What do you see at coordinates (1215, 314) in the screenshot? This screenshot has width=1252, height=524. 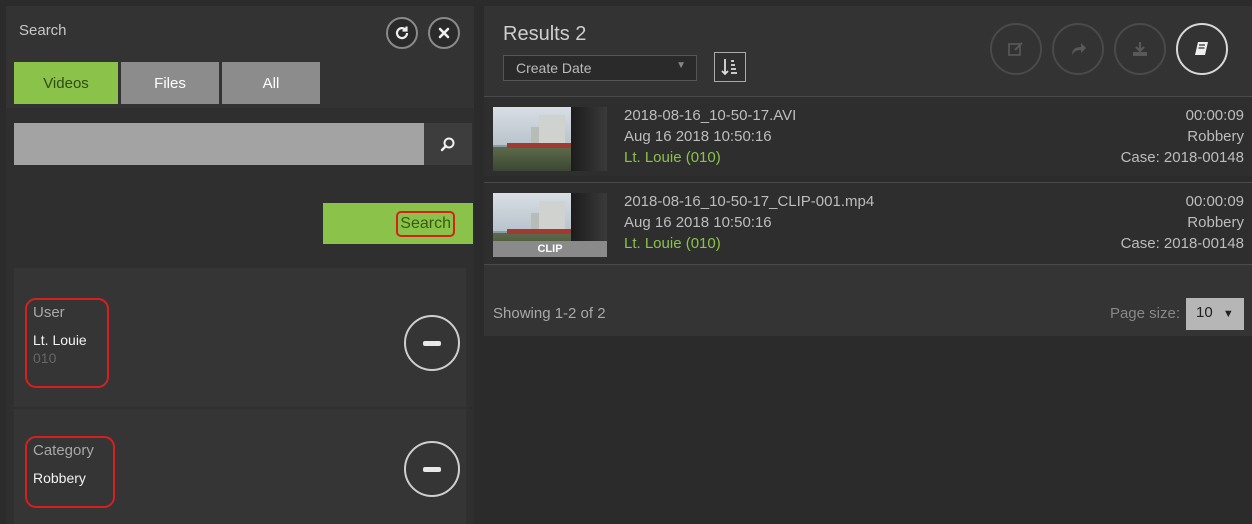 I see `page-size-select: 10 ▼` at bounding box center [1215, 314].